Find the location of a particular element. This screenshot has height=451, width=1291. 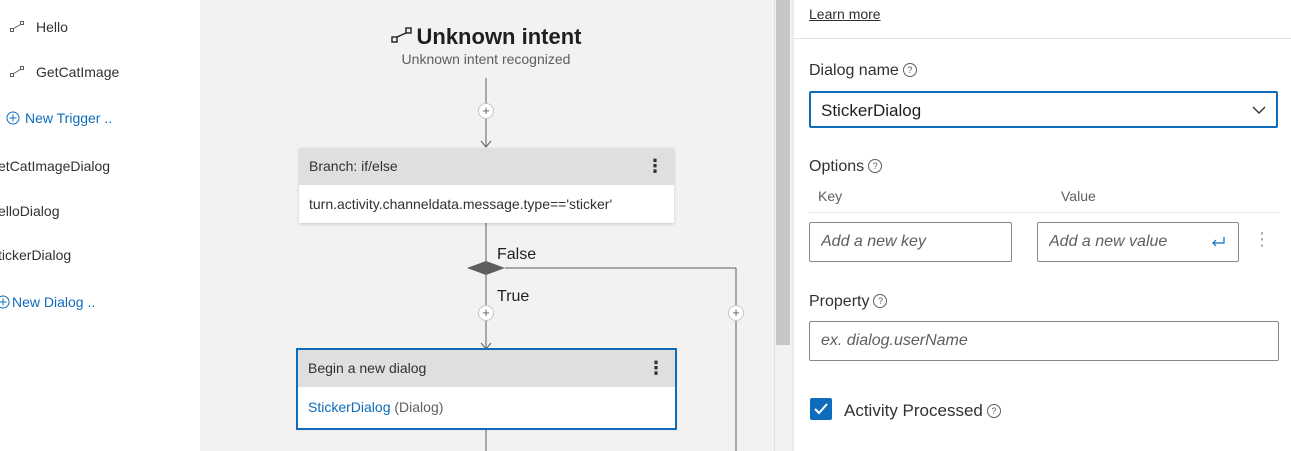

begin-dialog-title: Begin a new dialog is located at coordinates (367, 368).